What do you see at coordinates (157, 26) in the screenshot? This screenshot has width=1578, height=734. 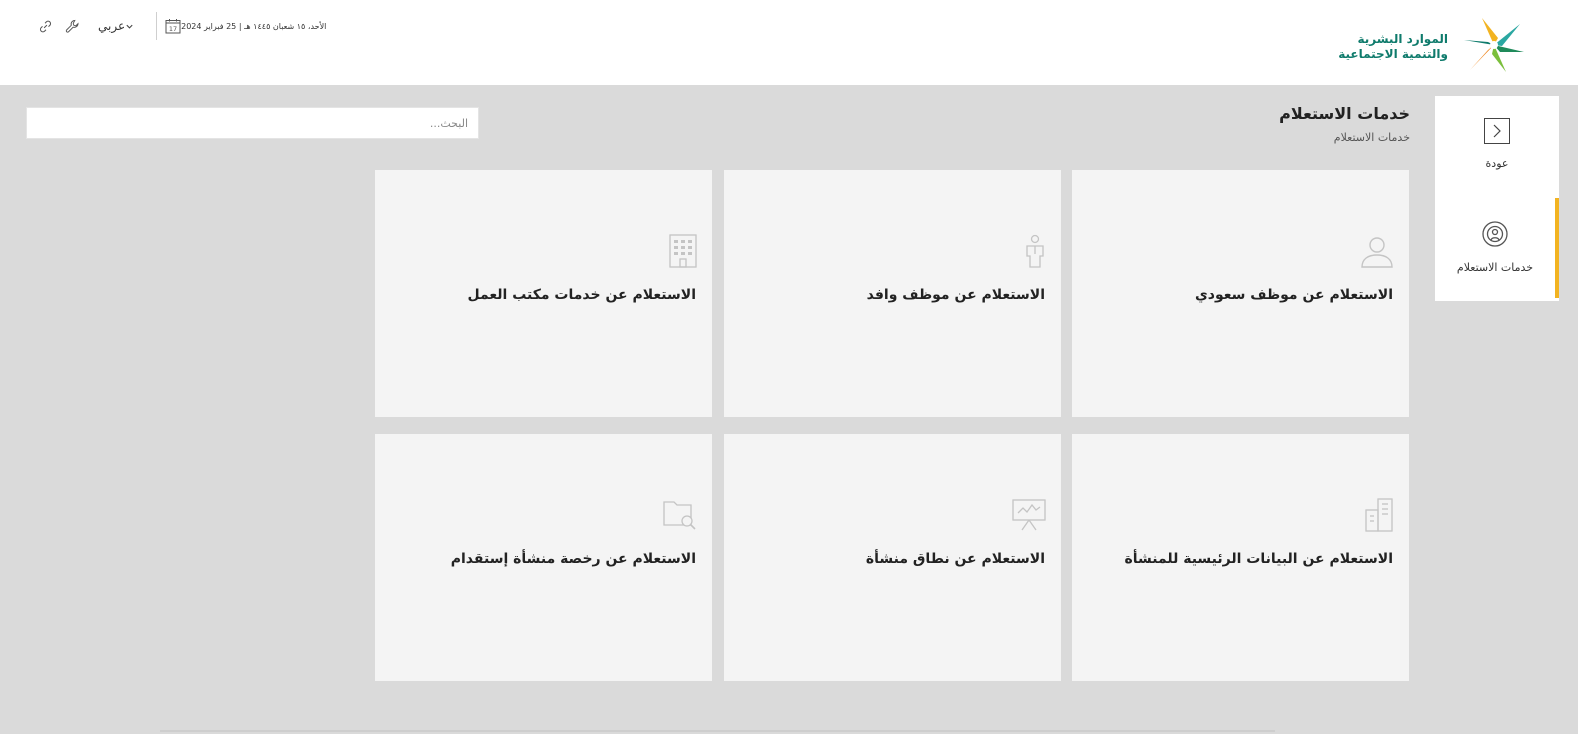 I see `header-divider` at bounding box center [157, 26].